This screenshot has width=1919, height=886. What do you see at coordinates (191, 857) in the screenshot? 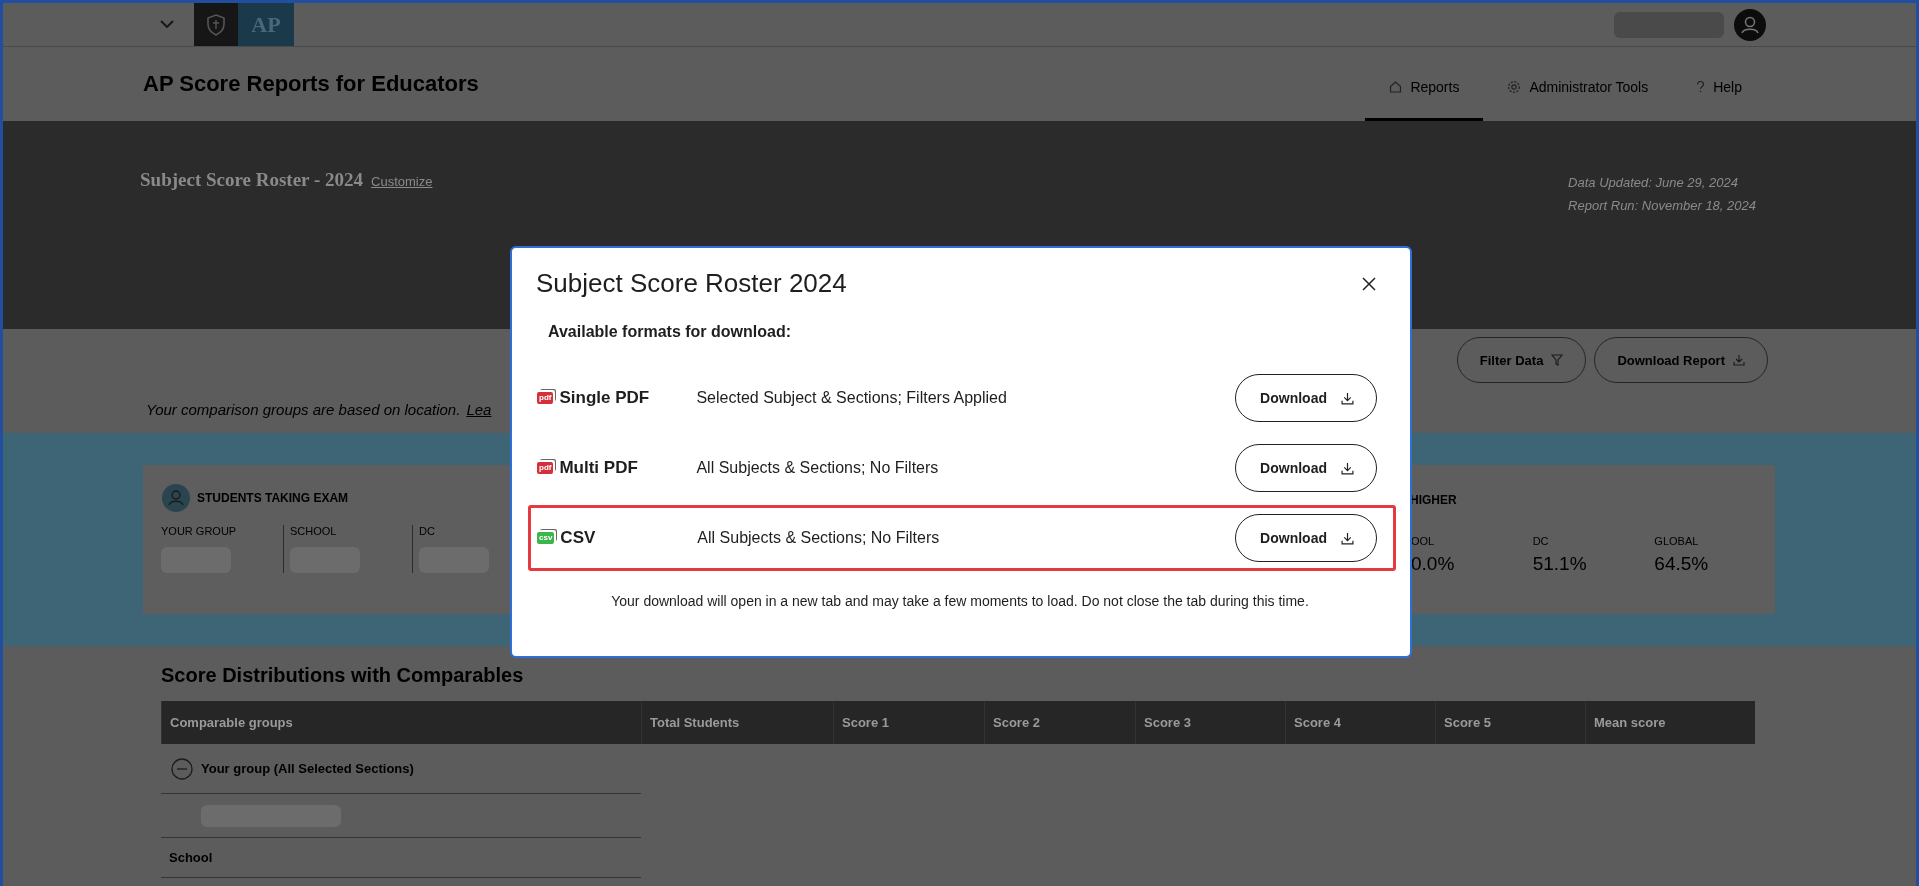
I see `table-cell: School` at bounding box center [191, 857].